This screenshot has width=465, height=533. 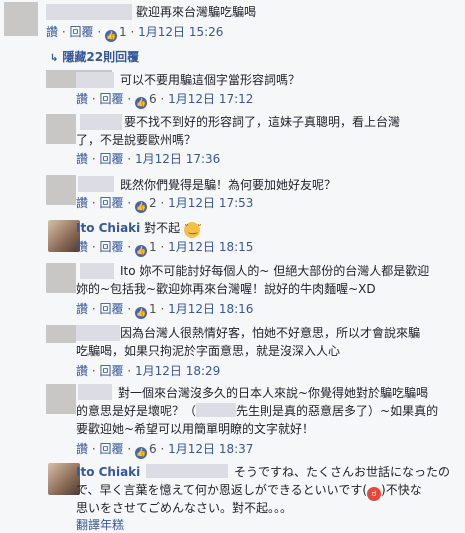 What do you see at coordinates (136, 140) in the screenshot?
I see `comment-text-line2: 了，不是說要歐州嗎？` at bounding box center [136, 140].